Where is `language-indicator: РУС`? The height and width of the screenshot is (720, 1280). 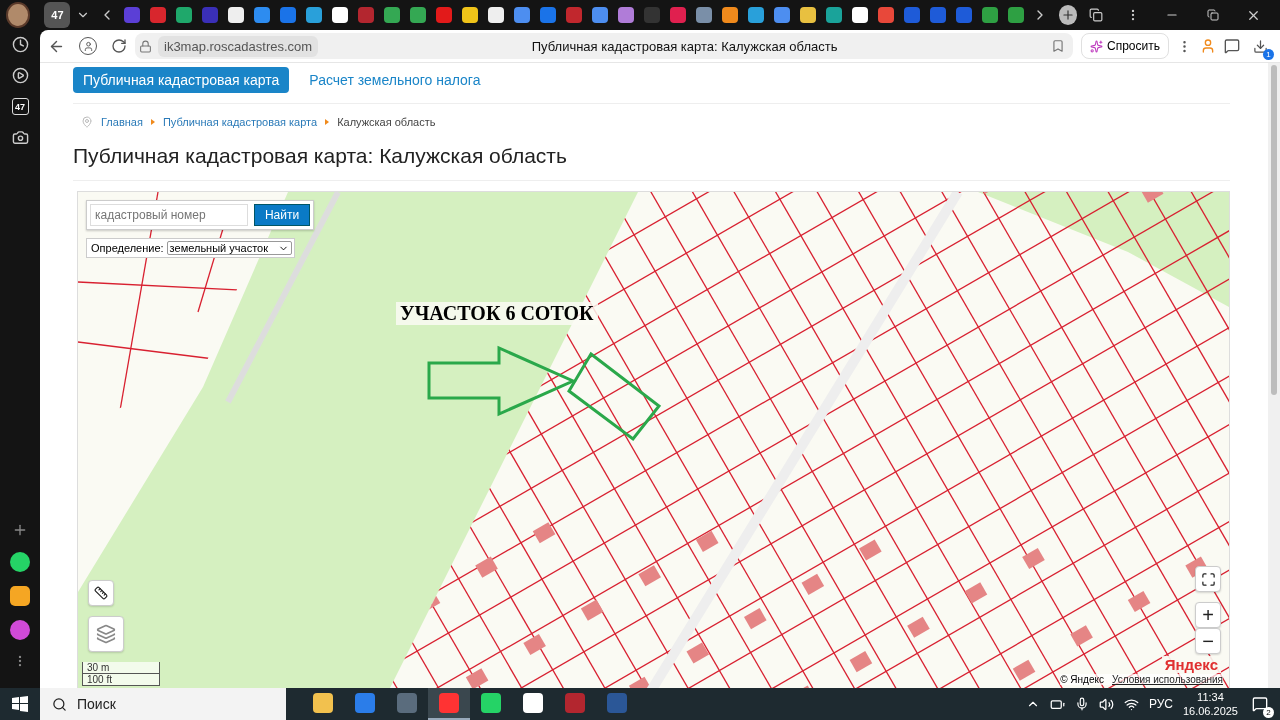
language-indicator: РУС is located at coordinates (1160, 704).